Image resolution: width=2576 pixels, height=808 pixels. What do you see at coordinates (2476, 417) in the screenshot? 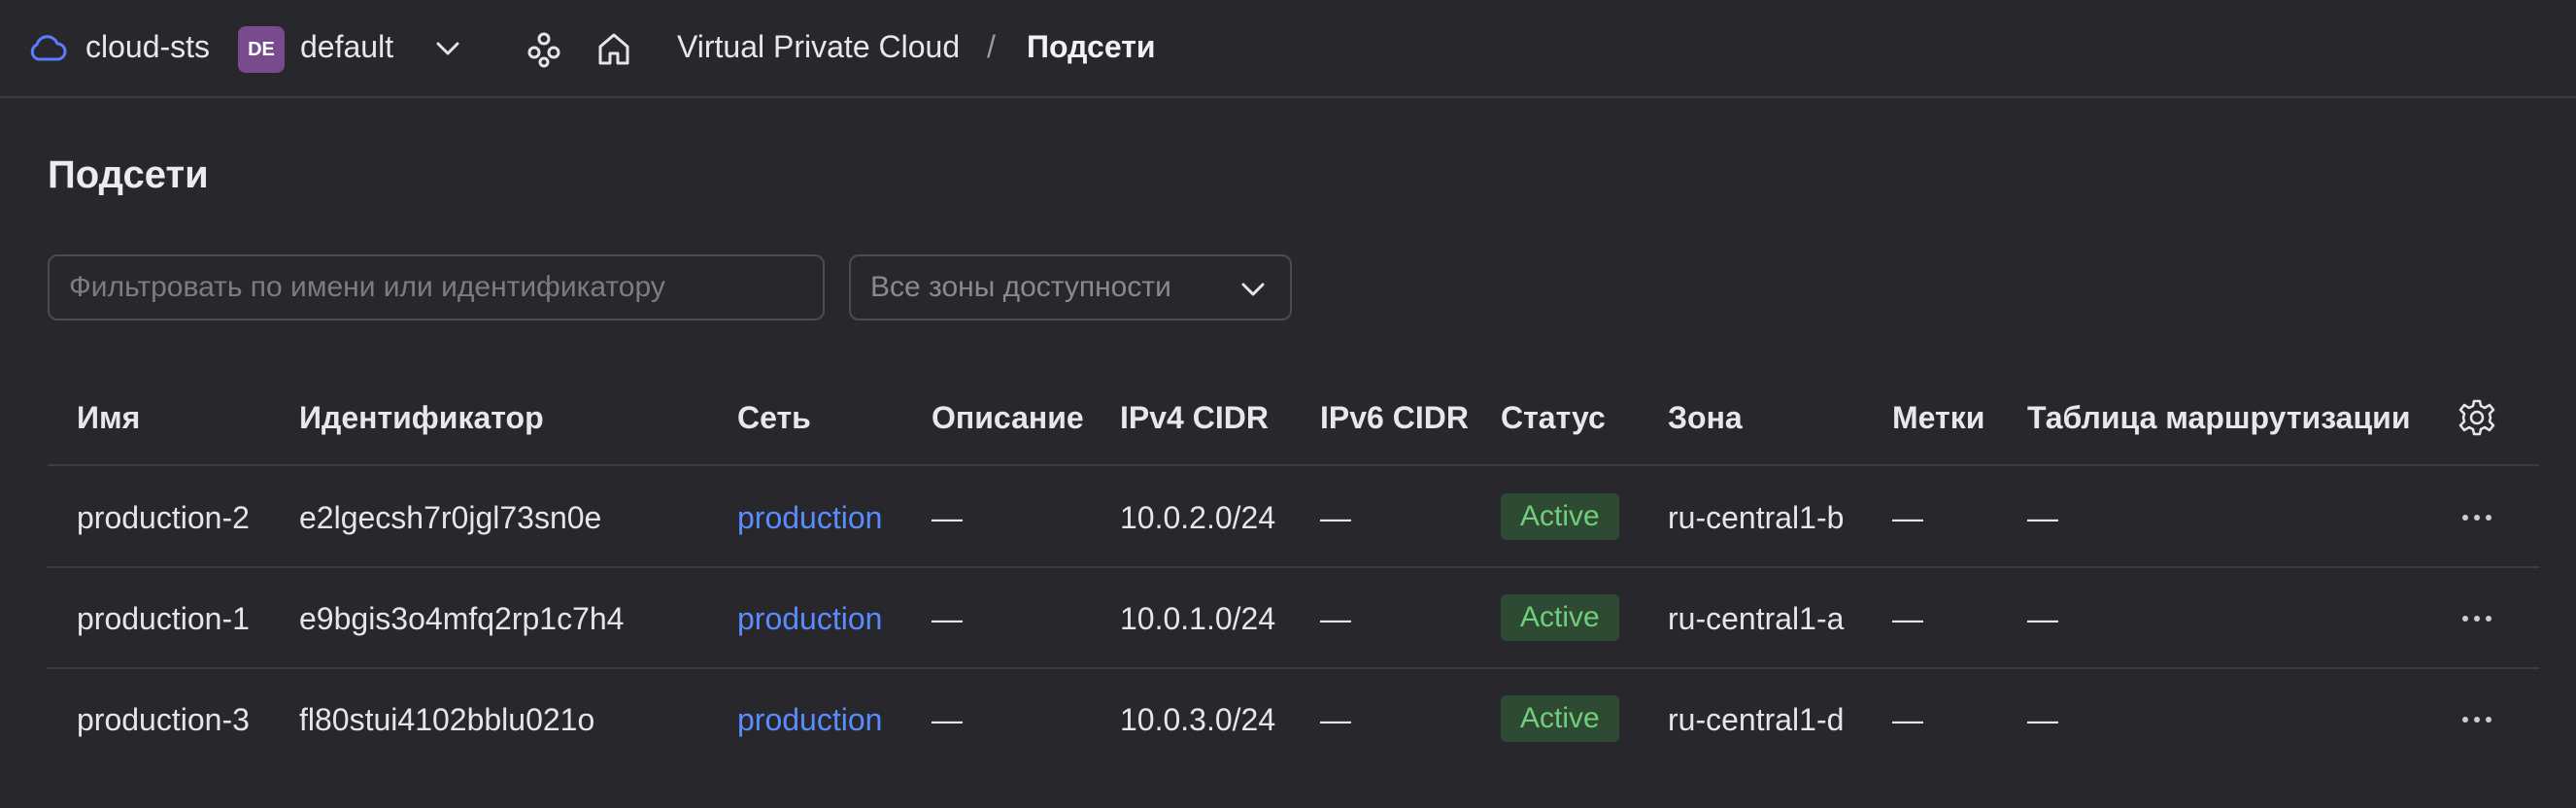
I see `gear-icon` at bounding box center [2476, 417].